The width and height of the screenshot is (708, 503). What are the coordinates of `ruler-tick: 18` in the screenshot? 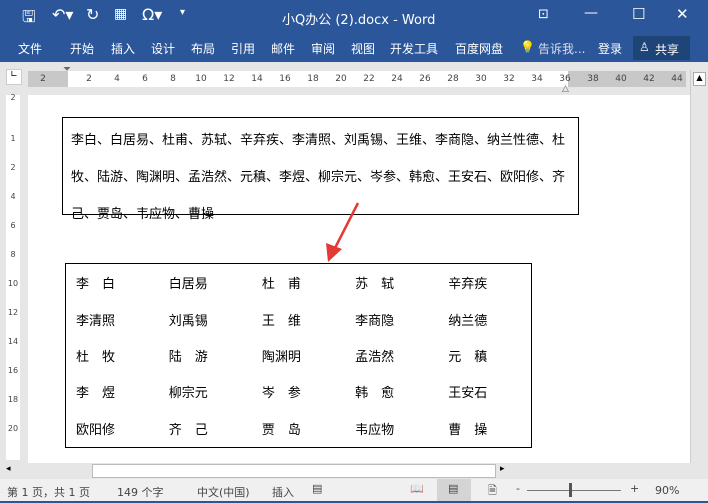 It's located at (313, 79).